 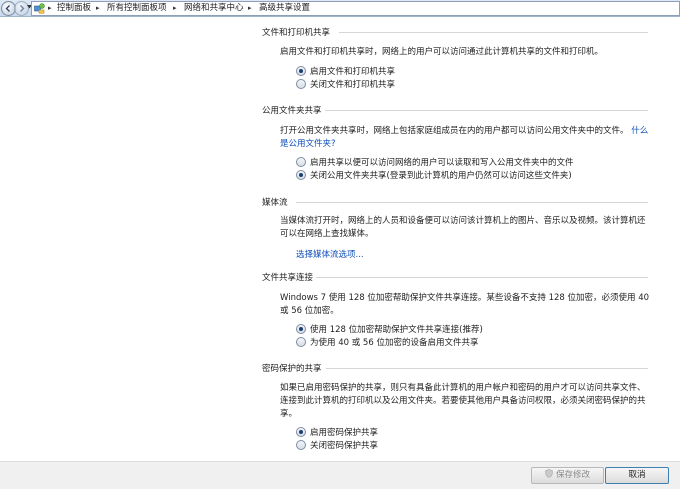 What do you see at coordinates (296, 33) in the screenshot?
I see `section-title-file-printer-sharing: 文件和打印机共享` at bounding box center [296, 33].